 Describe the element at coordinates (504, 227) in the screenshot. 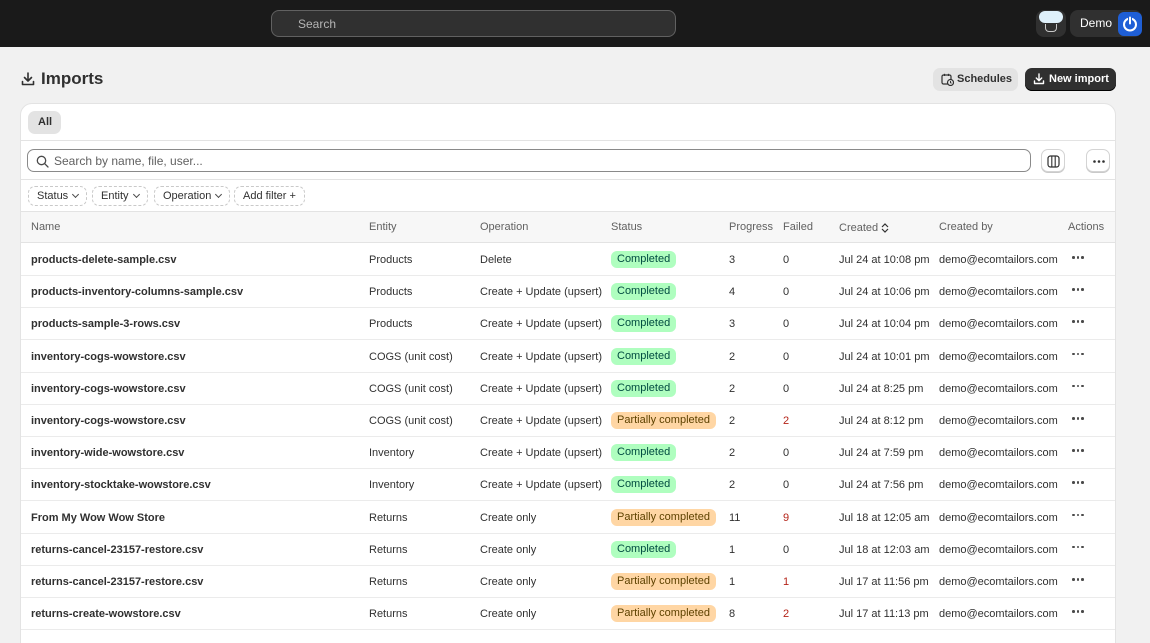

I see `column-operation: Operation` at that location.